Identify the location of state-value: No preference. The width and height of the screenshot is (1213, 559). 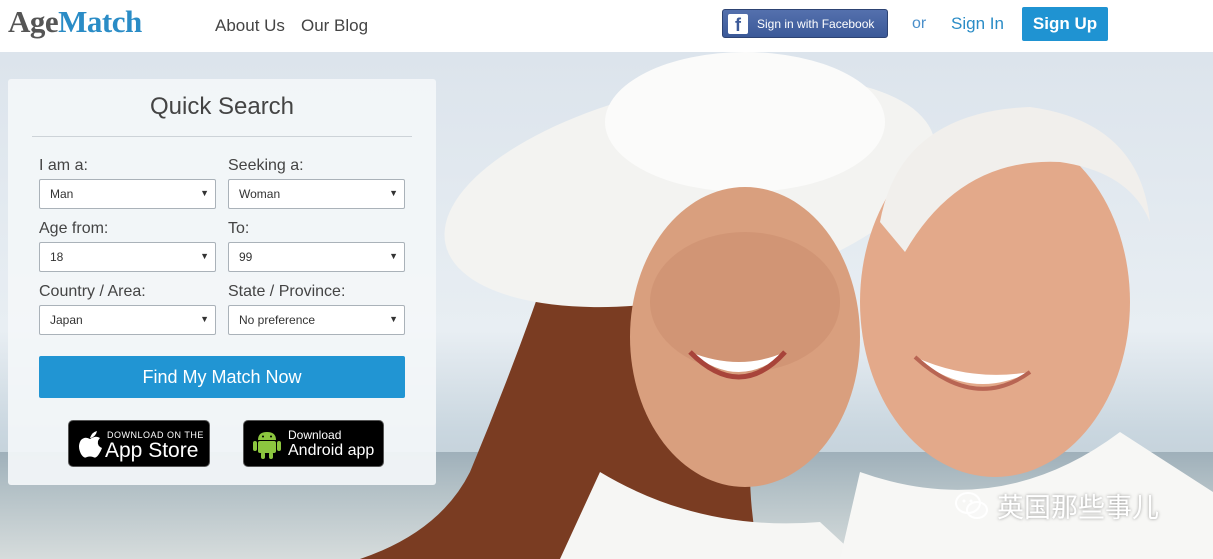
(277, 320).